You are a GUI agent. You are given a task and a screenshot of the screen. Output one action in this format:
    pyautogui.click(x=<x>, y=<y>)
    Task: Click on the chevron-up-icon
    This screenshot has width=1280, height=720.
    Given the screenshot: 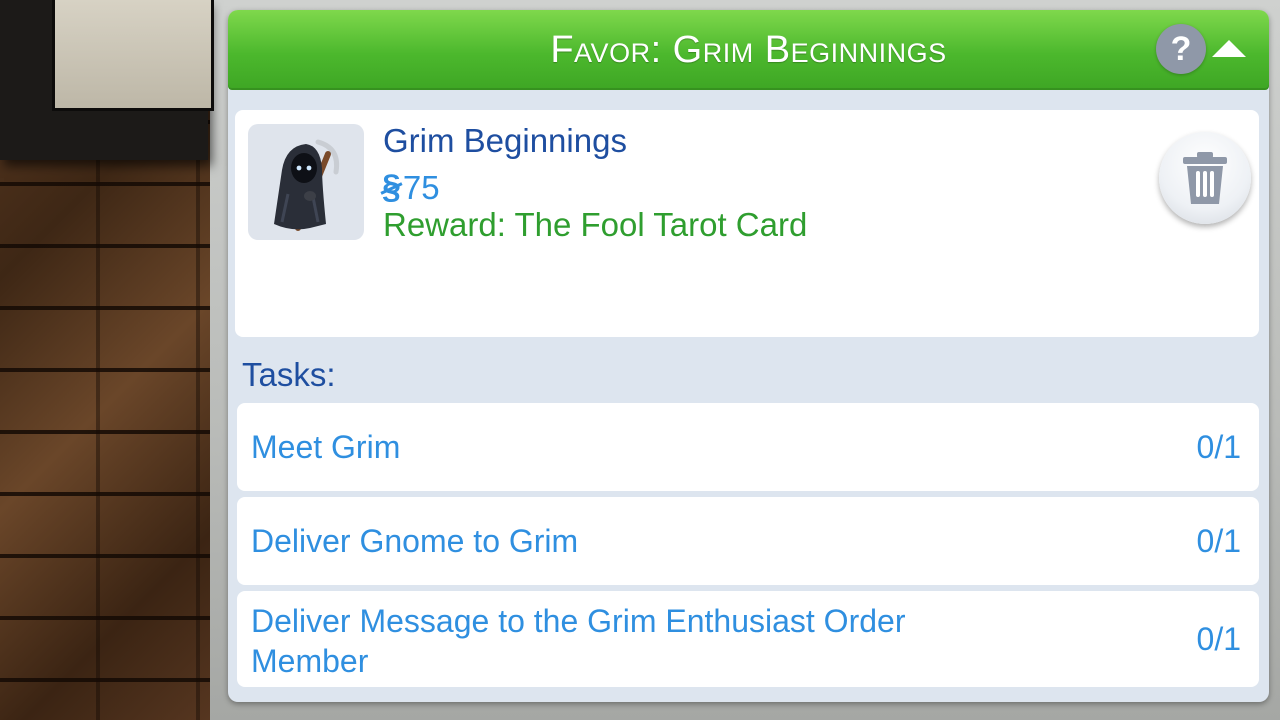 What is the action you would take?
    pyautogui.click(x=1229, y=48)
    